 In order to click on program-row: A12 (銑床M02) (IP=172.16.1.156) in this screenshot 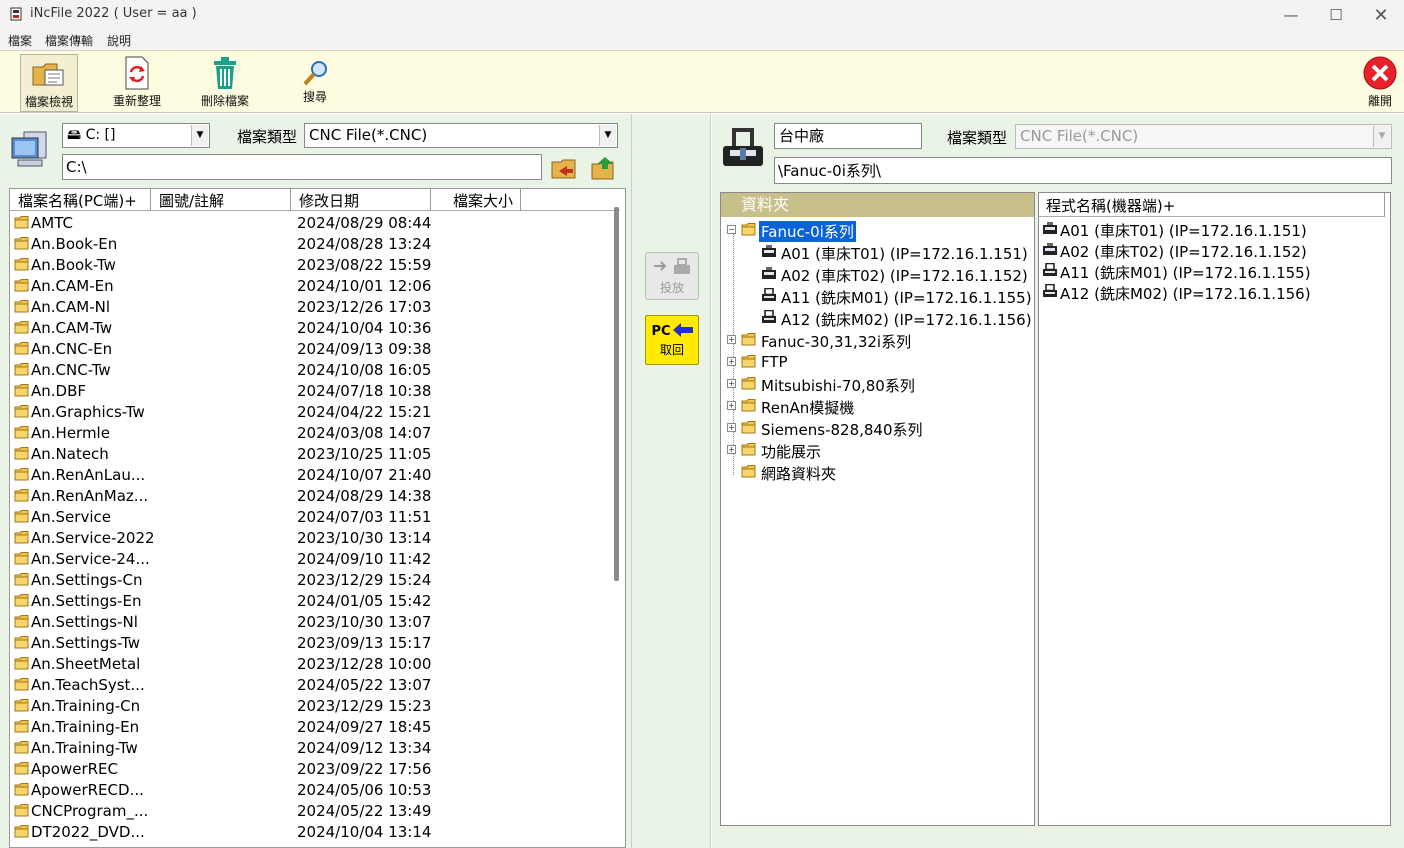, I will do `click(1212, 292)`.